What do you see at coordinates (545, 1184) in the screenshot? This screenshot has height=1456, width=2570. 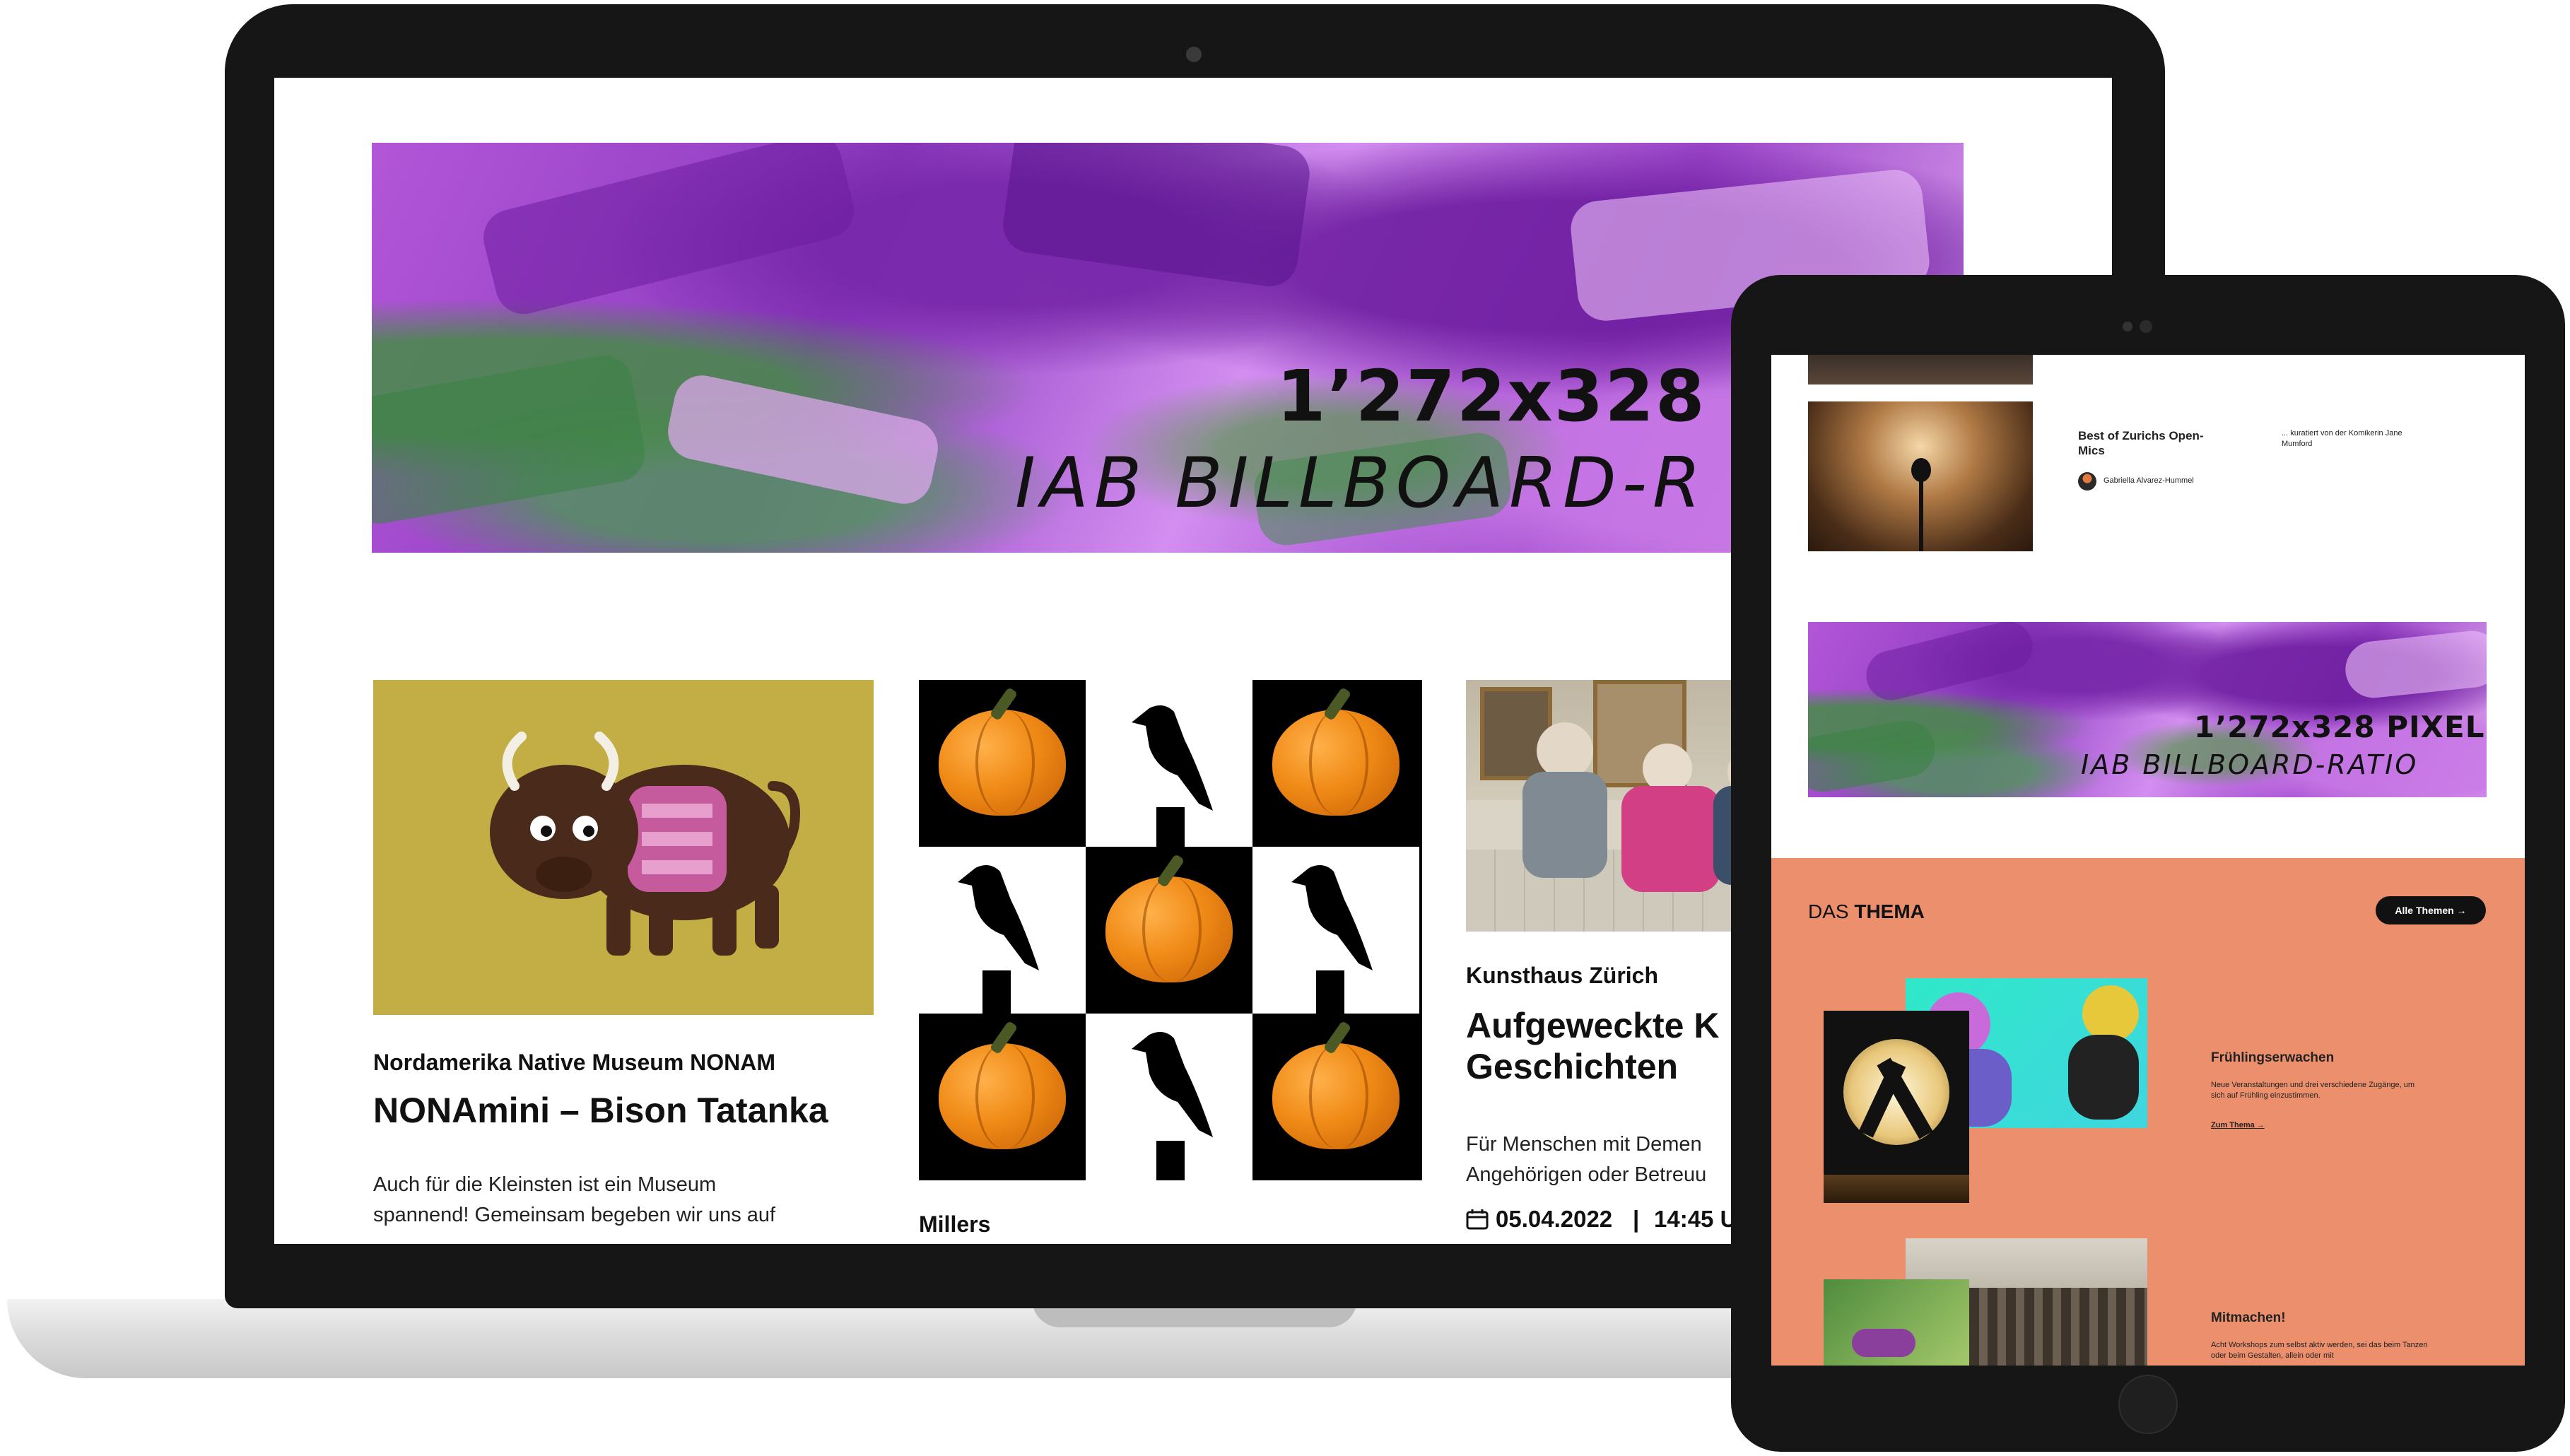 I see `card1-description-line1: Auch für die Kleinsten ist ein Museum` at bounding box center [545, 1184].